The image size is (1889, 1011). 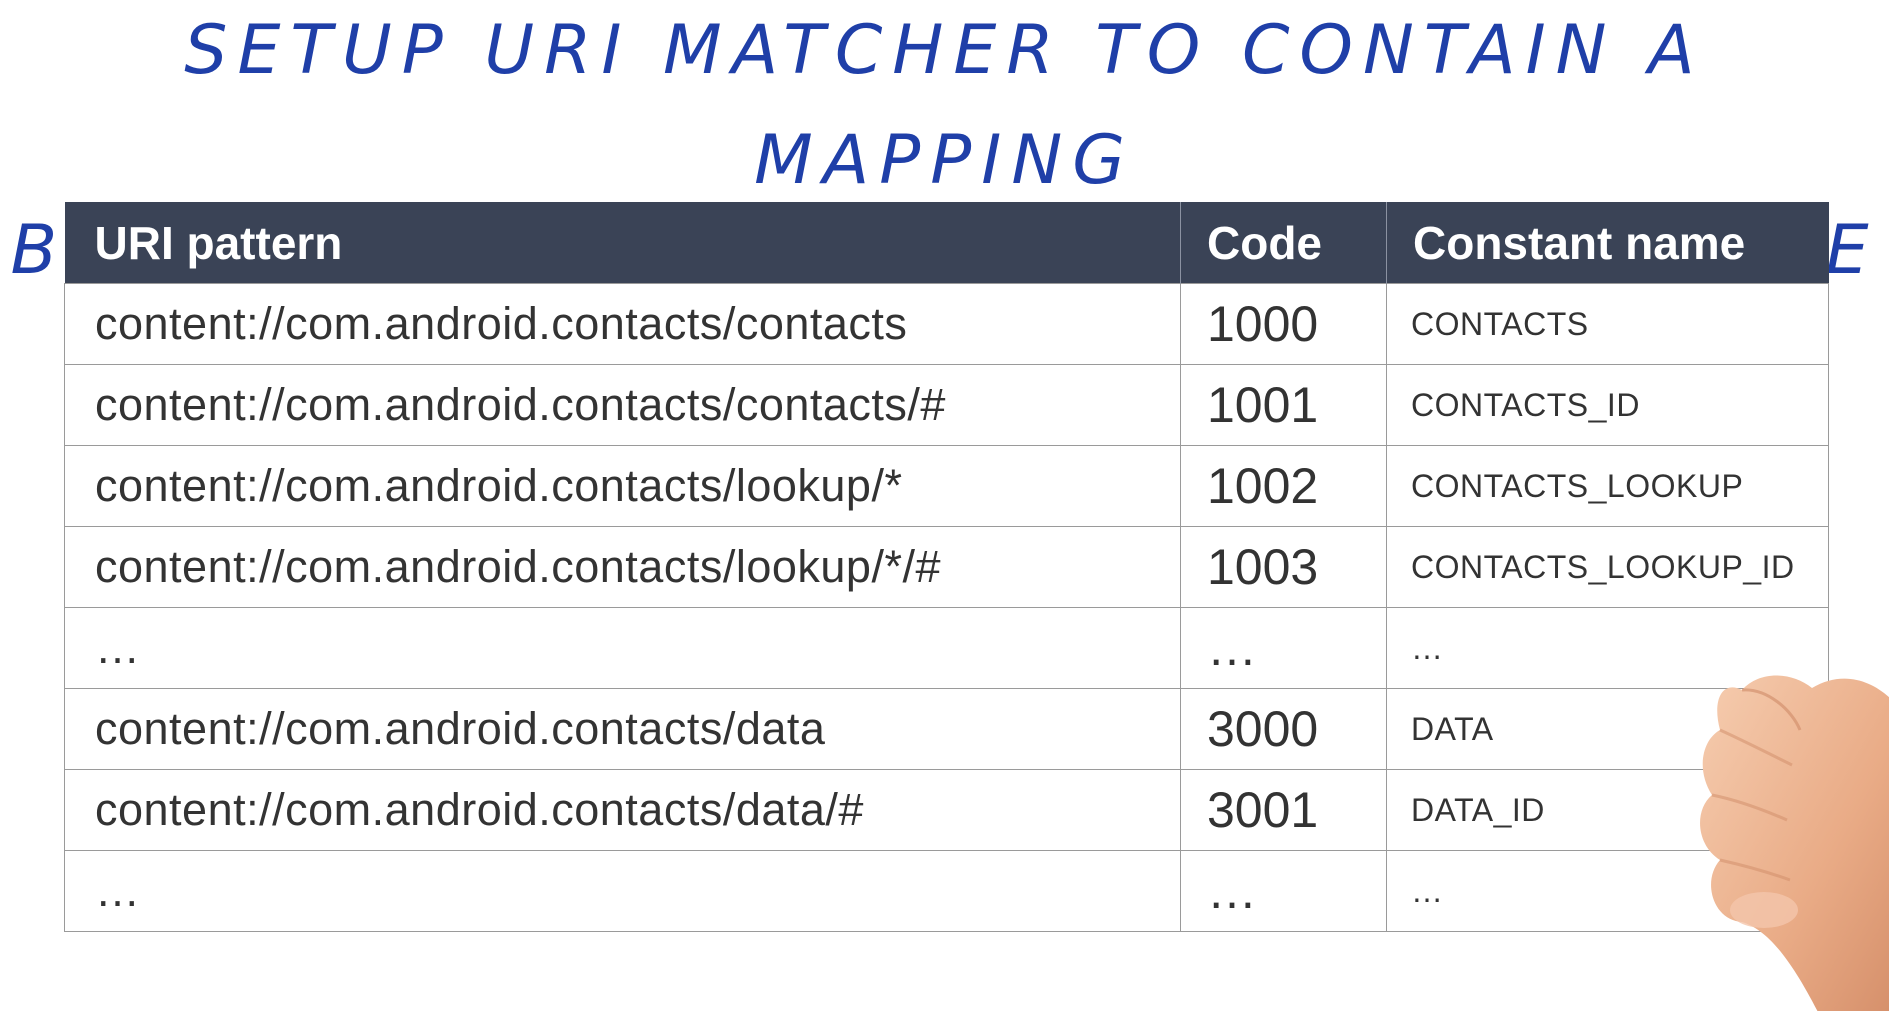 I want to click on code-cell: 1001, so click(x=1283, y=405).